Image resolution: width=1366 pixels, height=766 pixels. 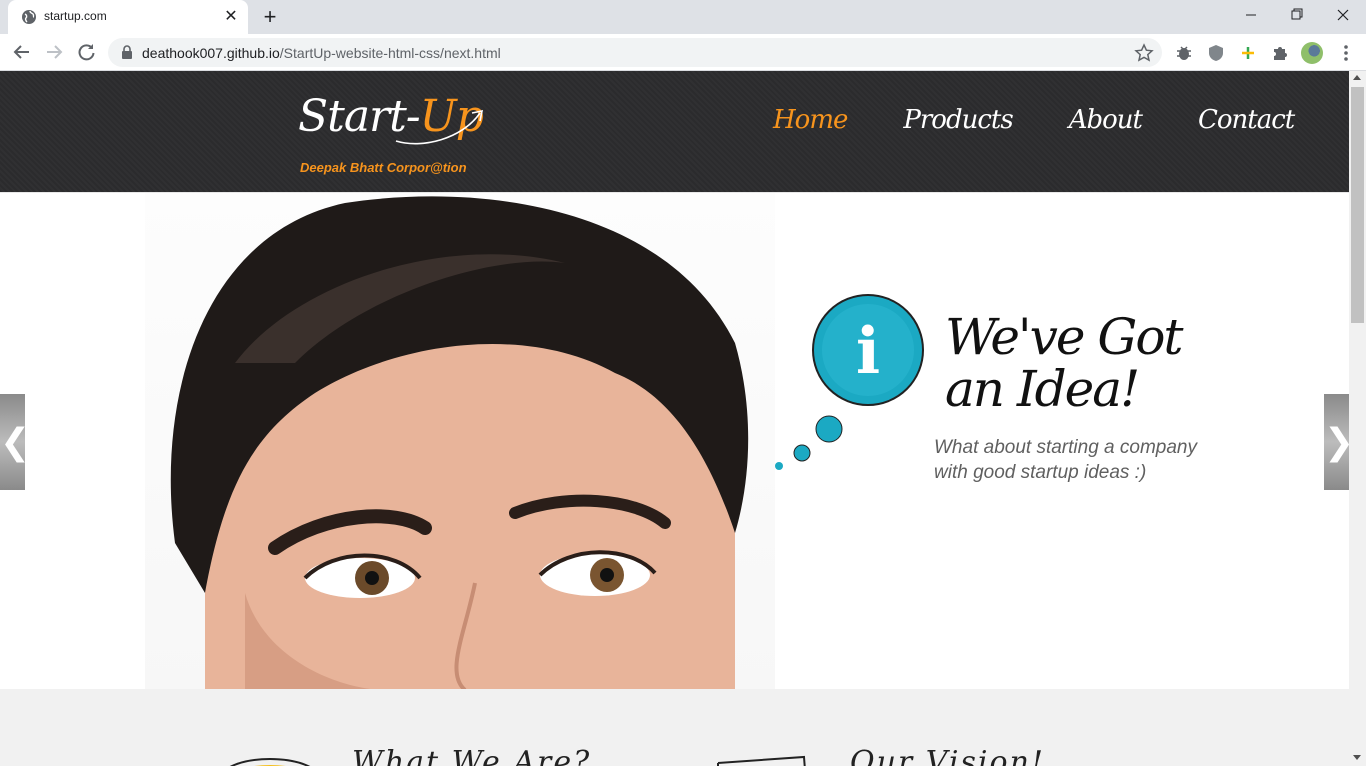 What do you see at coordinates (1336, 442) in the screenshot?
I see `slider-next-button: ❯` at bounding box center [1336, 442].